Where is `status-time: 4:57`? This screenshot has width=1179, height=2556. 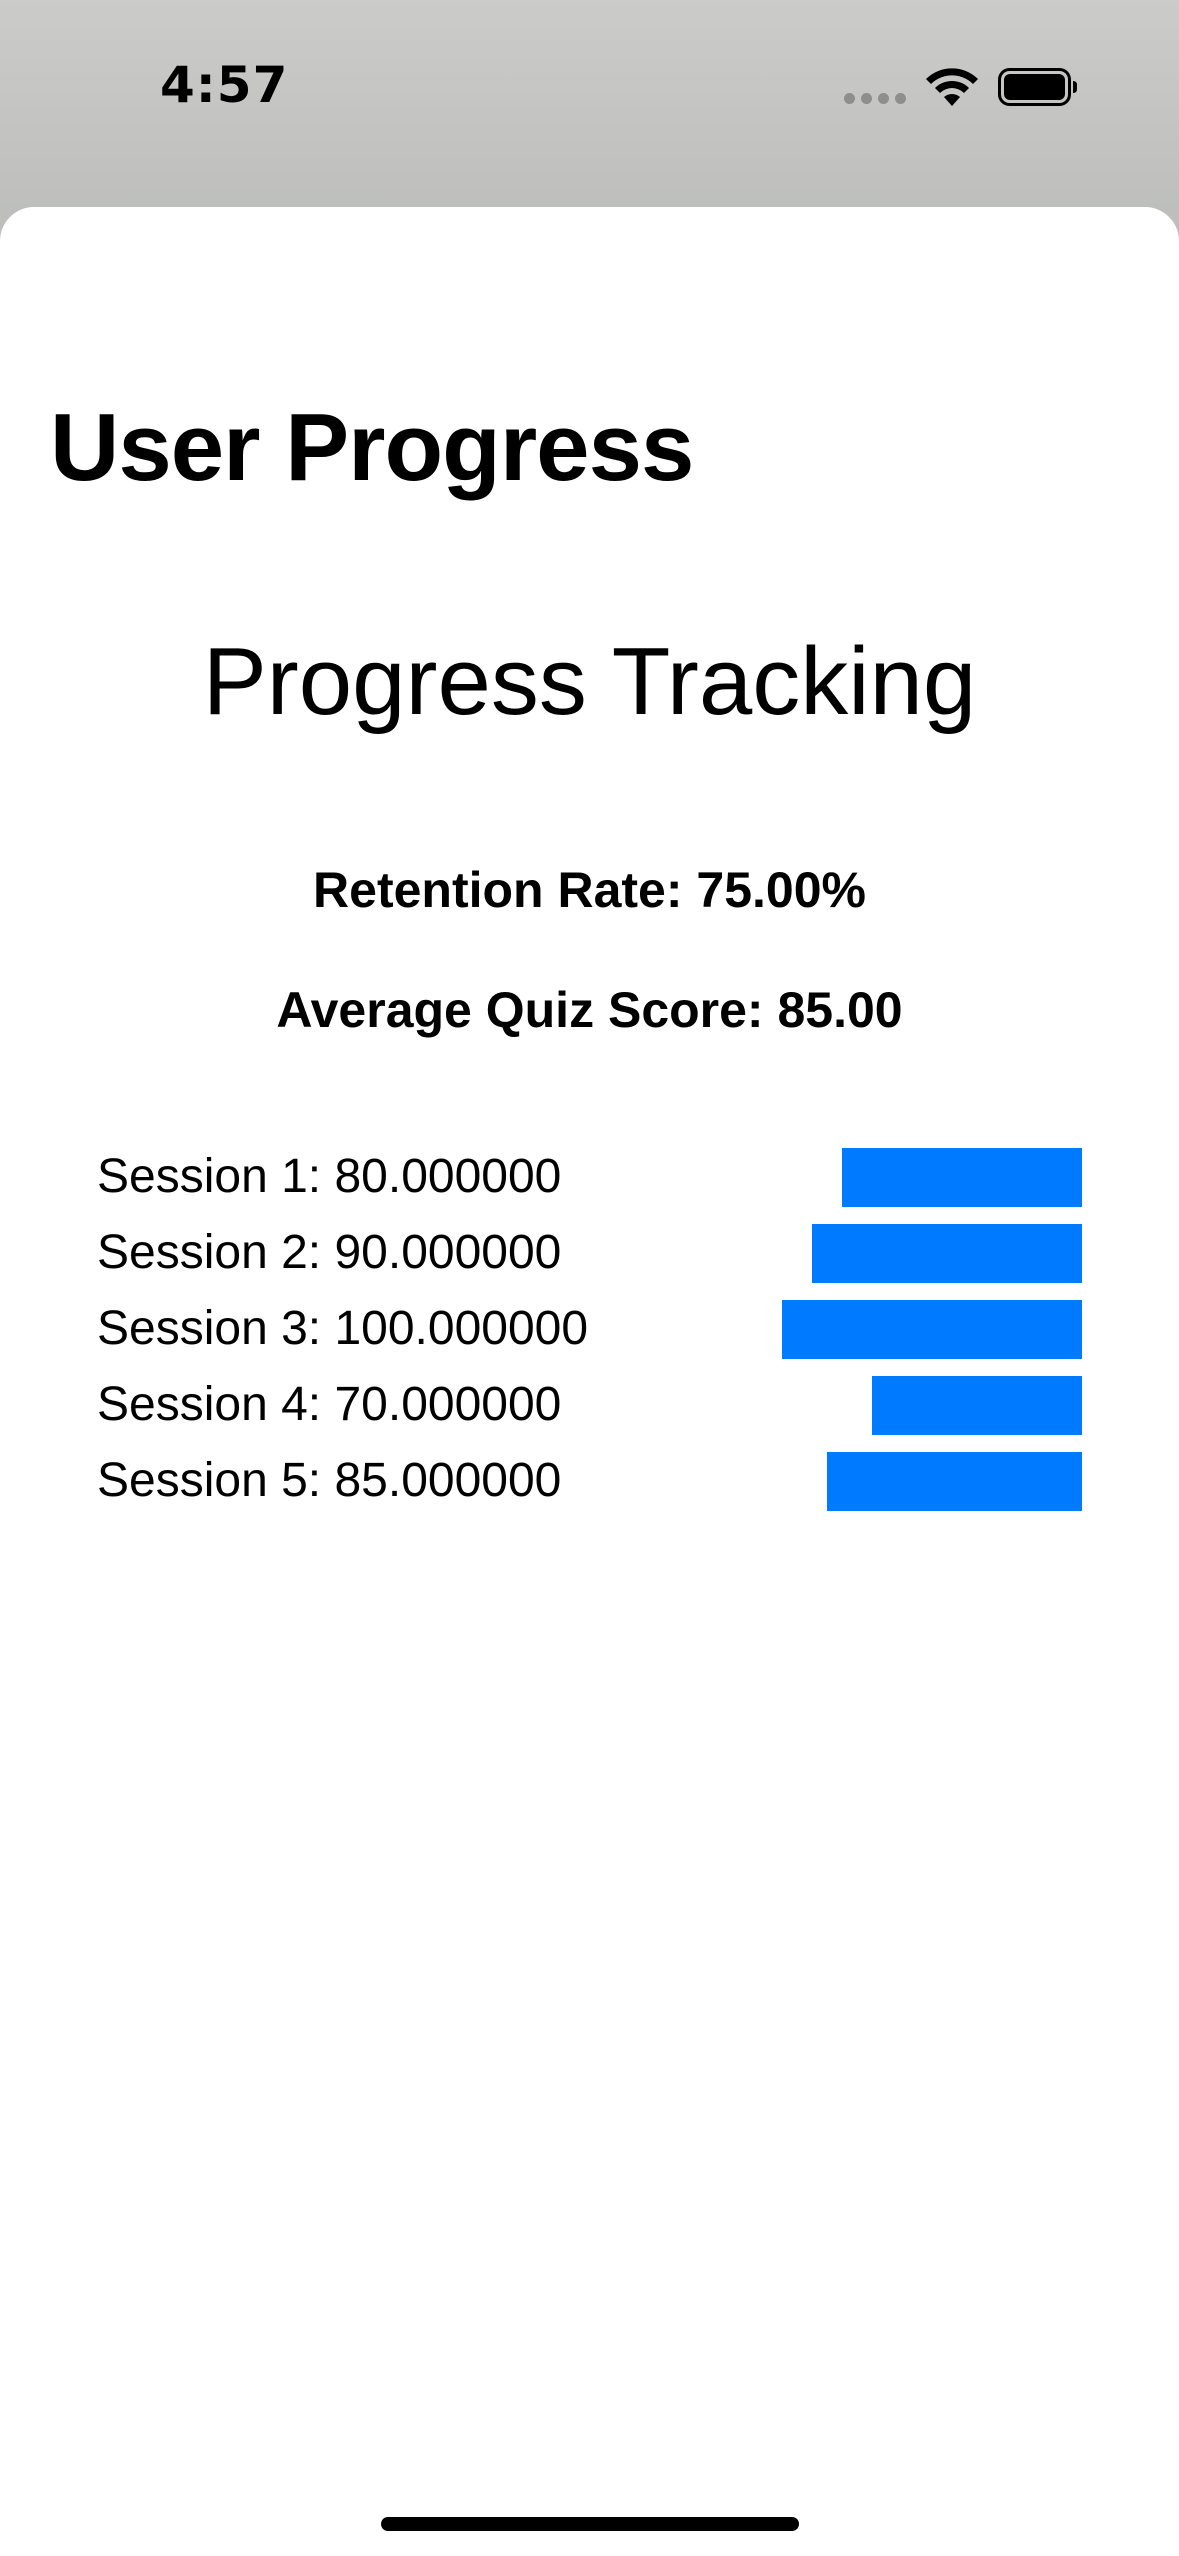 status-time: 4:57 is located at coordinates (224, 85).